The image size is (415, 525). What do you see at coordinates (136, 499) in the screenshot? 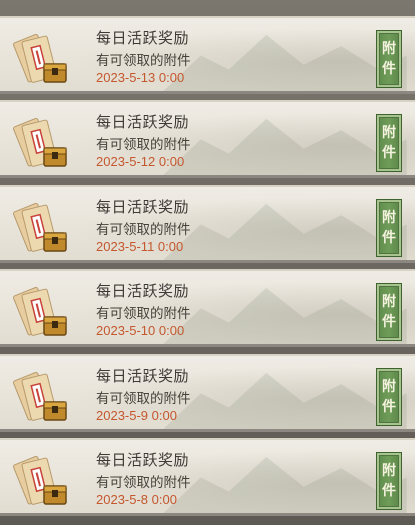
I see `mail-date: 2023-5-8 0:00` at bounding box center [136, 499].